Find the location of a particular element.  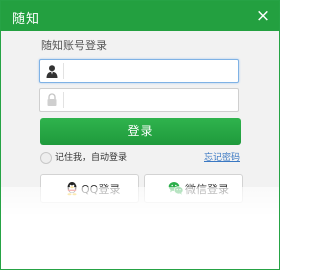

password-field is located at coordinates (139, 100).